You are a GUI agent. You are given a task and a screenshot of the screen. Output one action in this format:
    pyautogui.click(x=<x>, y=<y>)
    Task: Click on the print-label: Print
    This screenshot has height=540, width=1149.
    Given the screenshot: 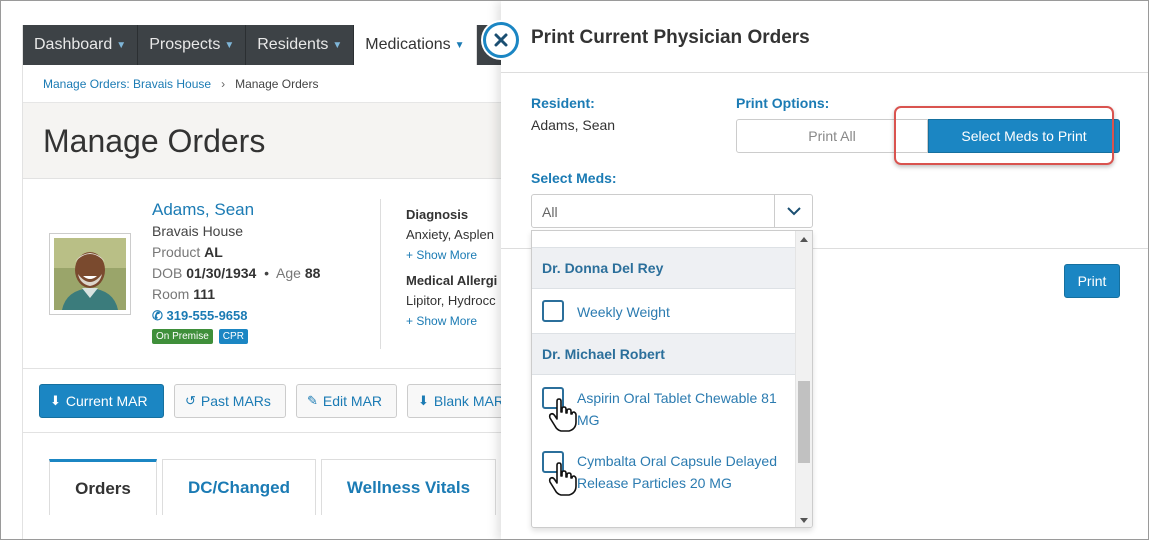 What is the action you would take?
    pyautogui.click(x=1092, y=281)
    